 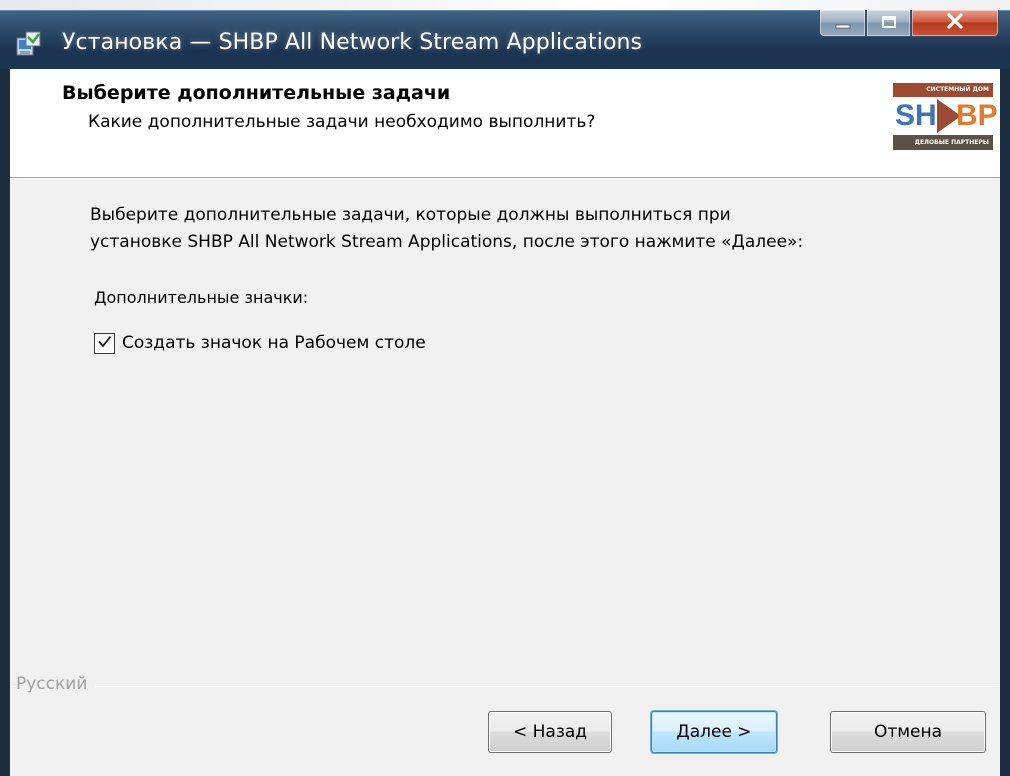 What do you see at coordinates (201, 297) in the screenshot?
I see `group-label-additional-icons: Дополнительные значки:` at bounding box center [201, 297].